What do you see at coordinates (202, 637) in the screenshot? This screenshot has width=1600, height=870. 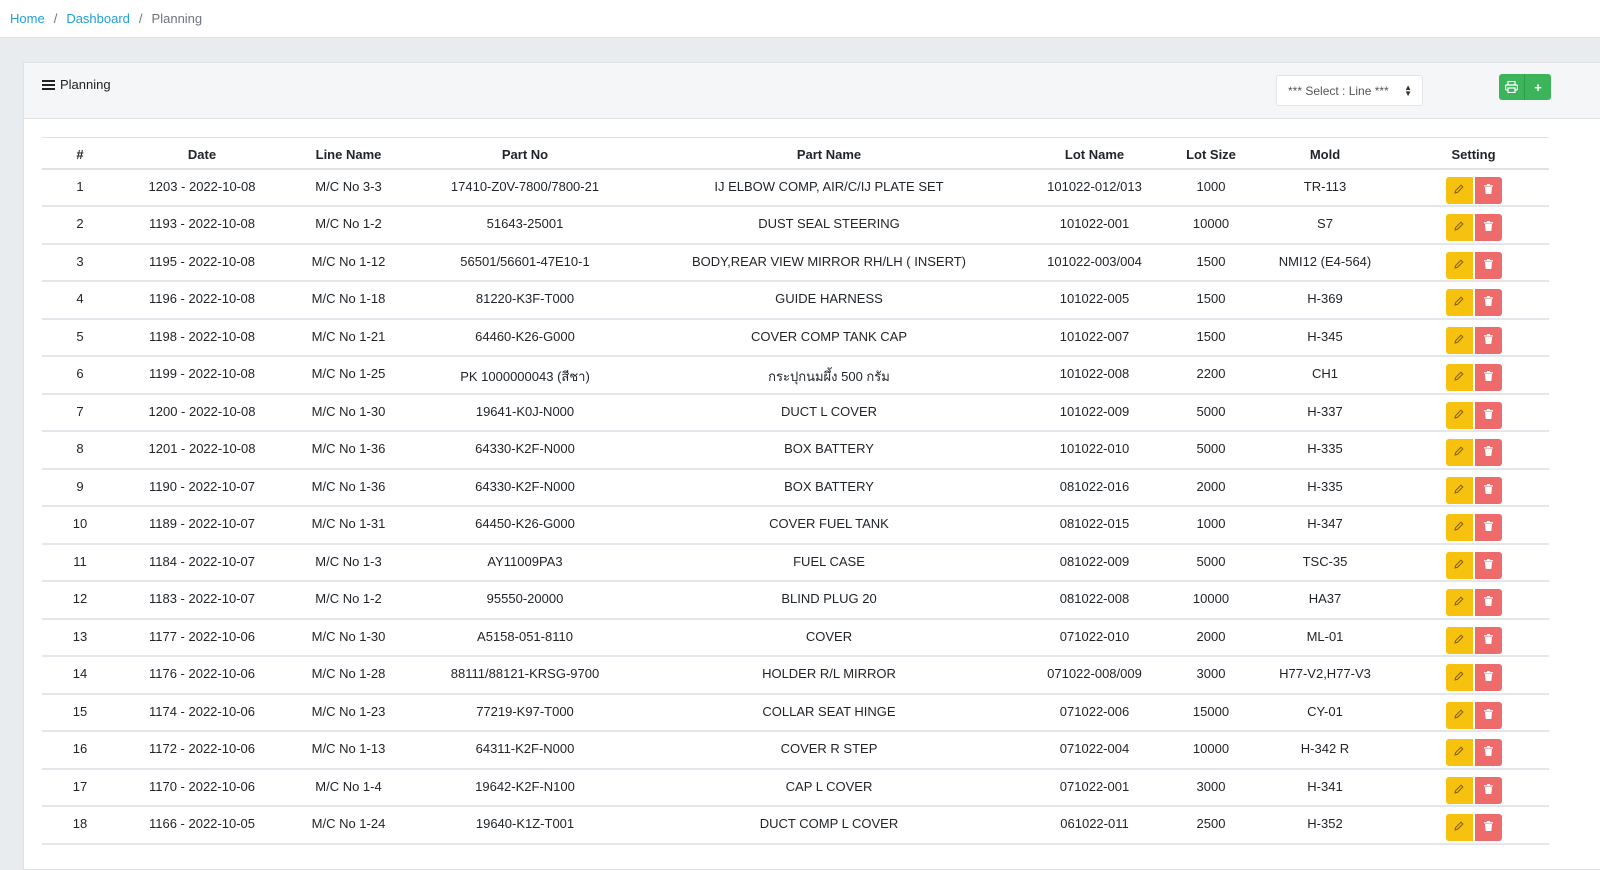 I see `cell-date: 1177 - 2022-10-06` at bounding box center [202, 637].